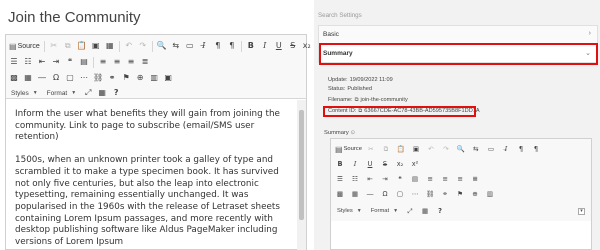 The height and width of the screenshot is (250, 600). I want to click on superscript-icon: x², so click(415, 164).